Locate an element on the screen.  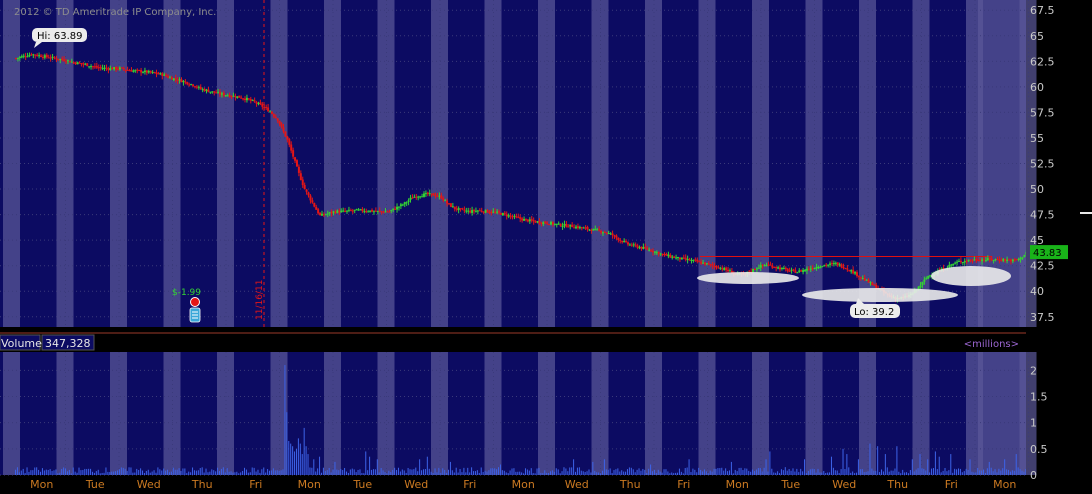
day-label: Thu is located at coordinates (630, 484).